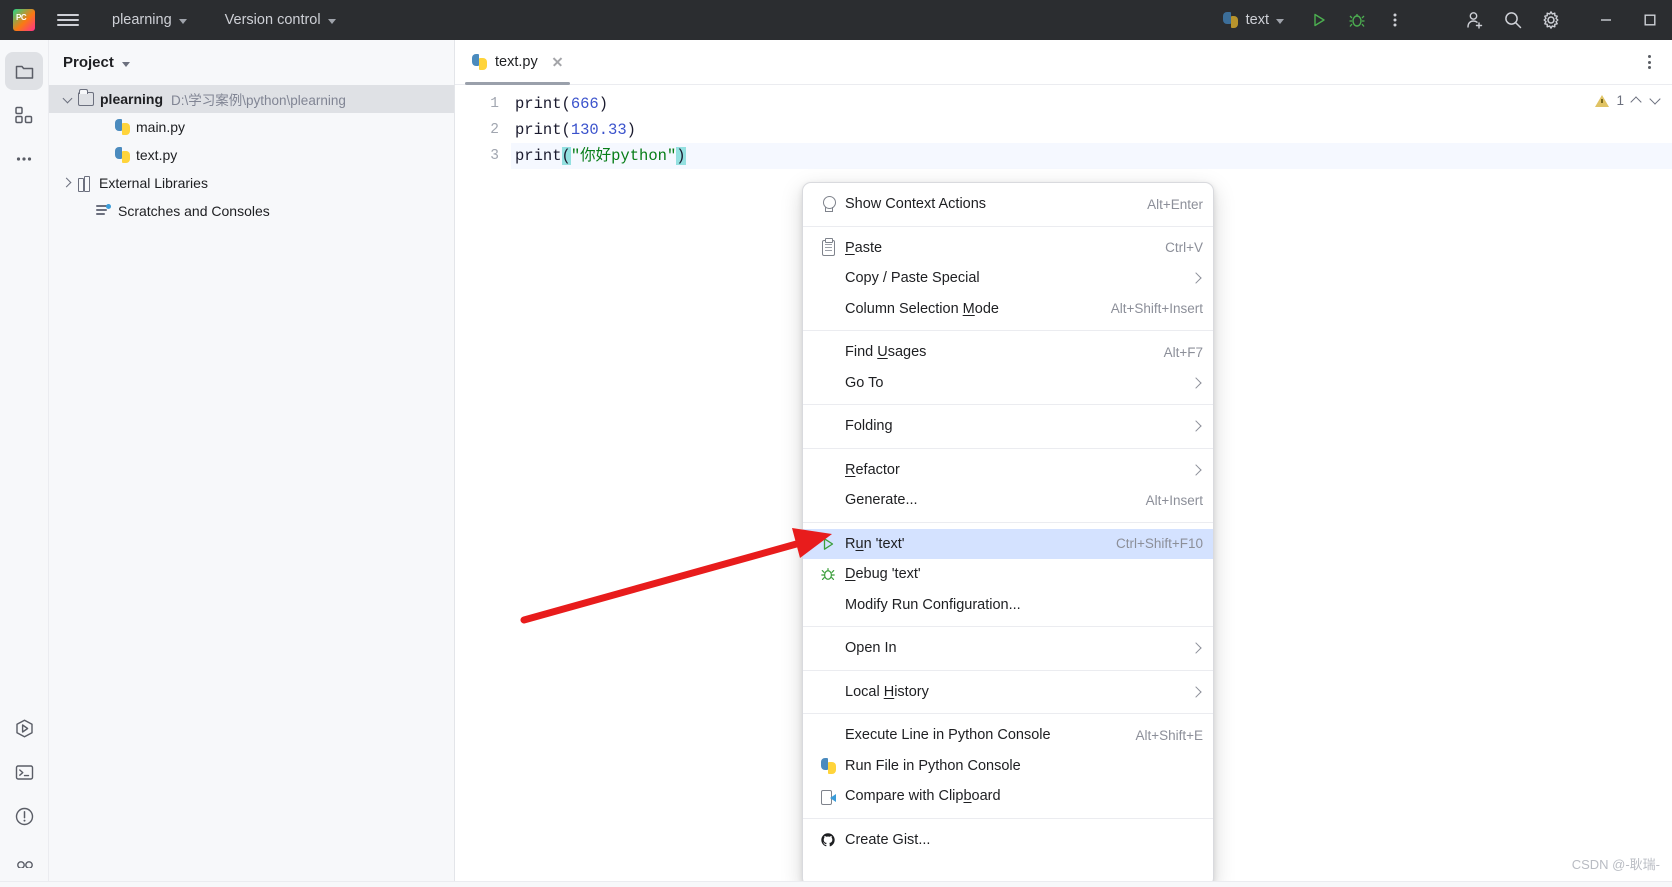 The image size is (1672, 887). Describe the element at coordinates (1650, 20) in the screenshot. I see `maximize-button` at that location.